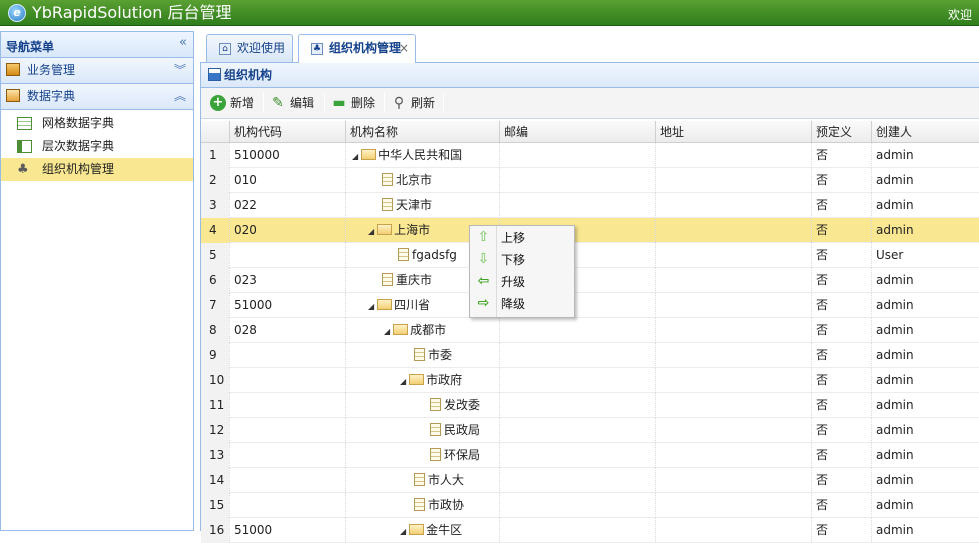  Describe the element at coordinates (414, 280) in the screenshot. I see `node-label: 重庆市` at that location.